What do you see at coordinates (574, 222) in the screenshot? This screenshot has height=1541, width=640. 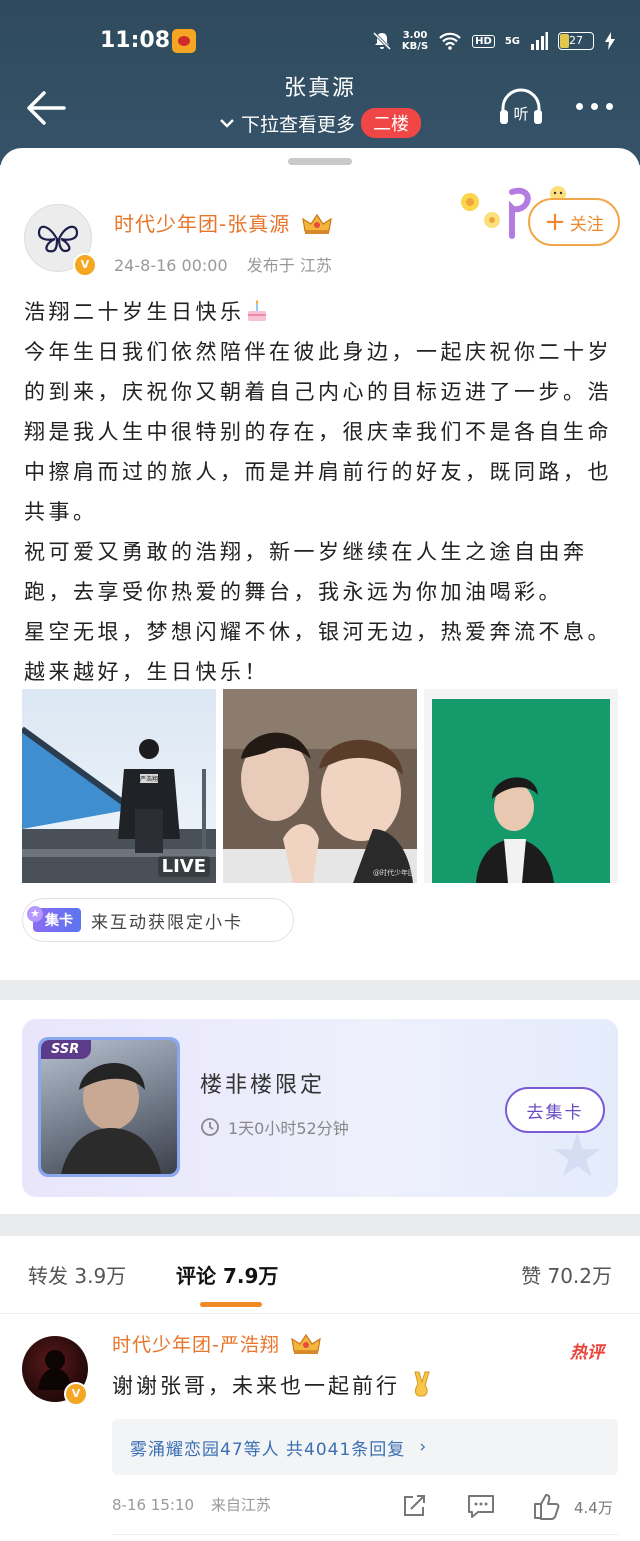 I see `follow-button: + 关注` at bounding box center [574, 222].